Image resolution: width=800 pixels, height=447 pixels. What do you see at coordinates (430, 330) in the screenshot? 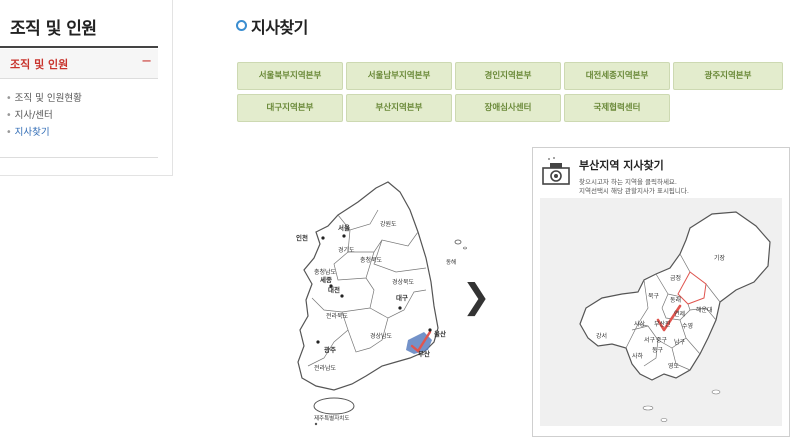
I see `ulsan-dot` at bounding box center [430, 330].